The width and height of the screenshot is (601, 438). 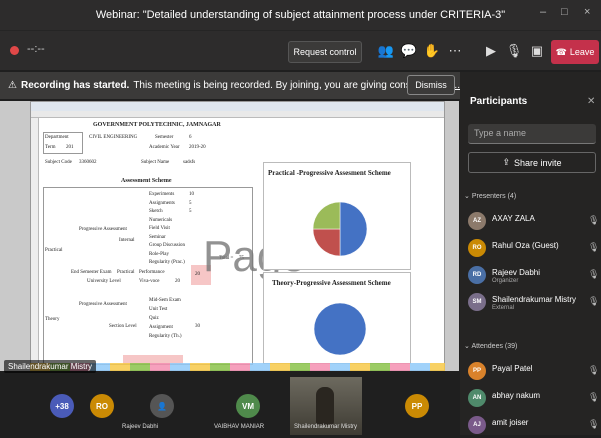 I want to click on recording-dot-icon, so click(x=14, y=50).